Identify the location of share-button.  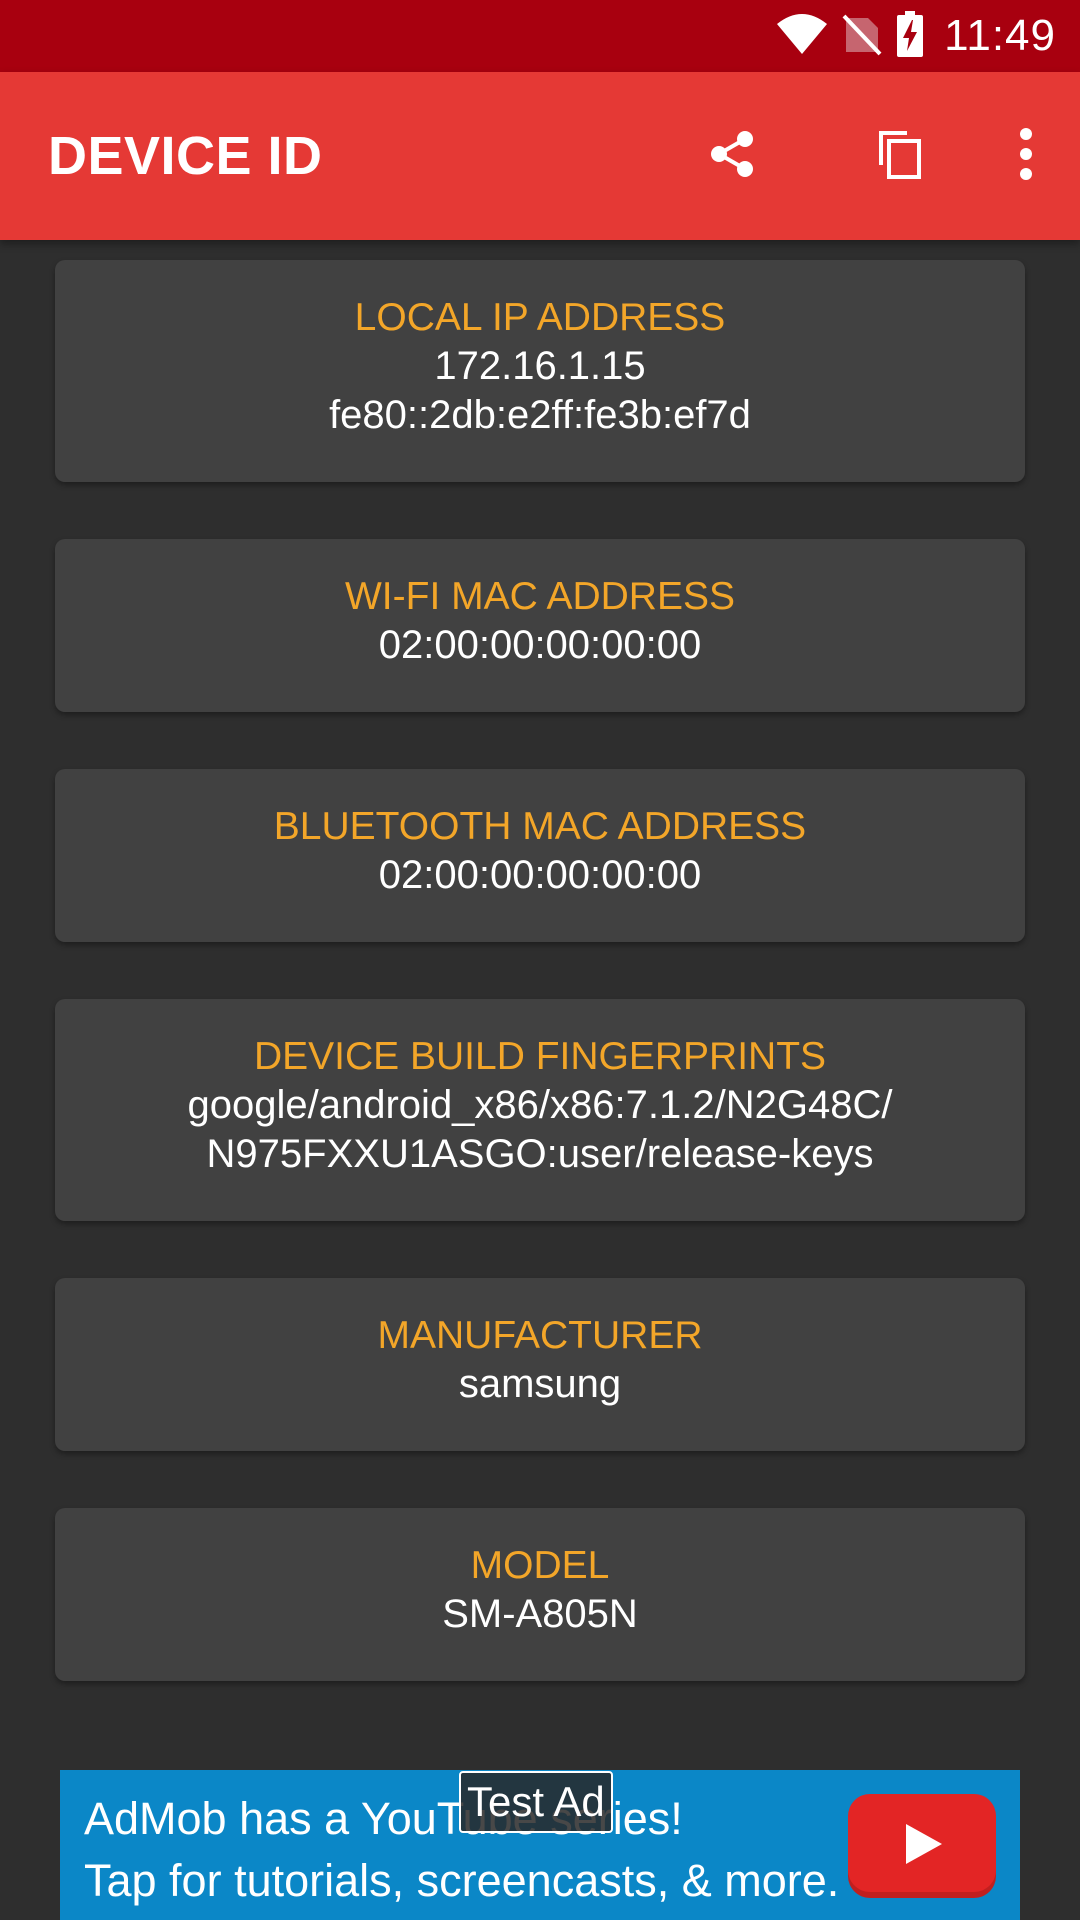
(732, 156).